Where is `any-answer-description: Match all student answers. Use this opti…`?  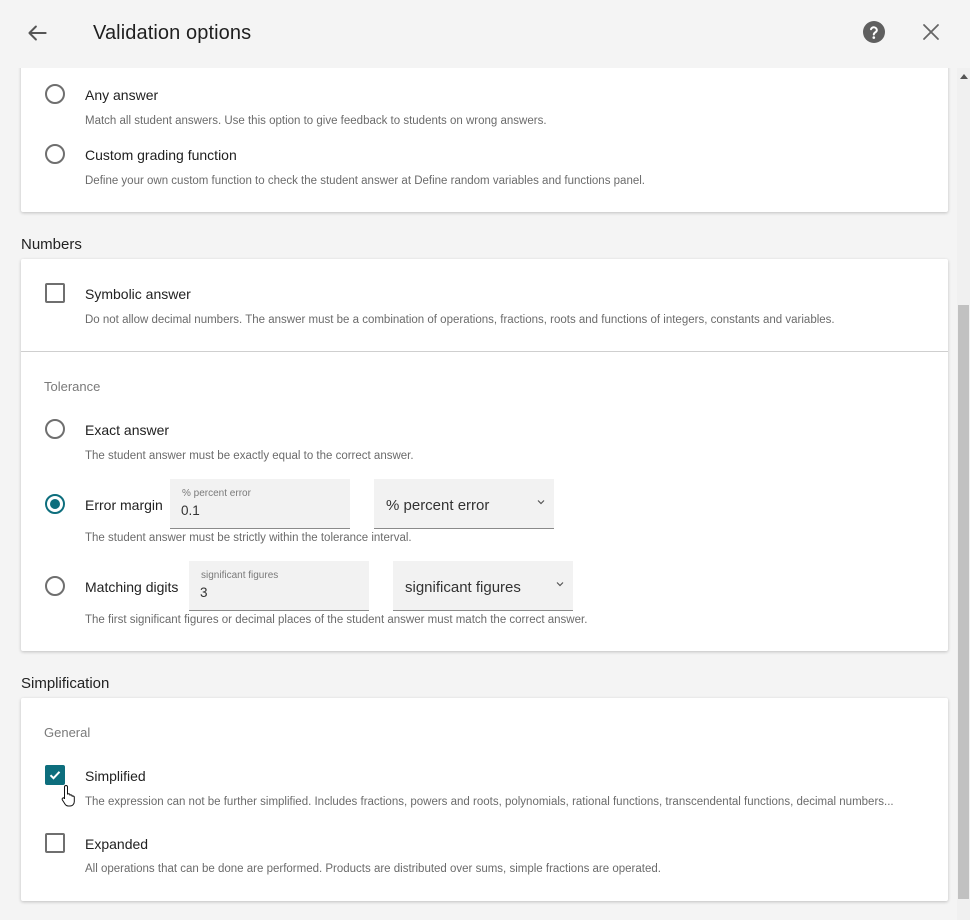 any-answer-description: Match all student answers. Use this opti… is located at coordinates (316, 121).